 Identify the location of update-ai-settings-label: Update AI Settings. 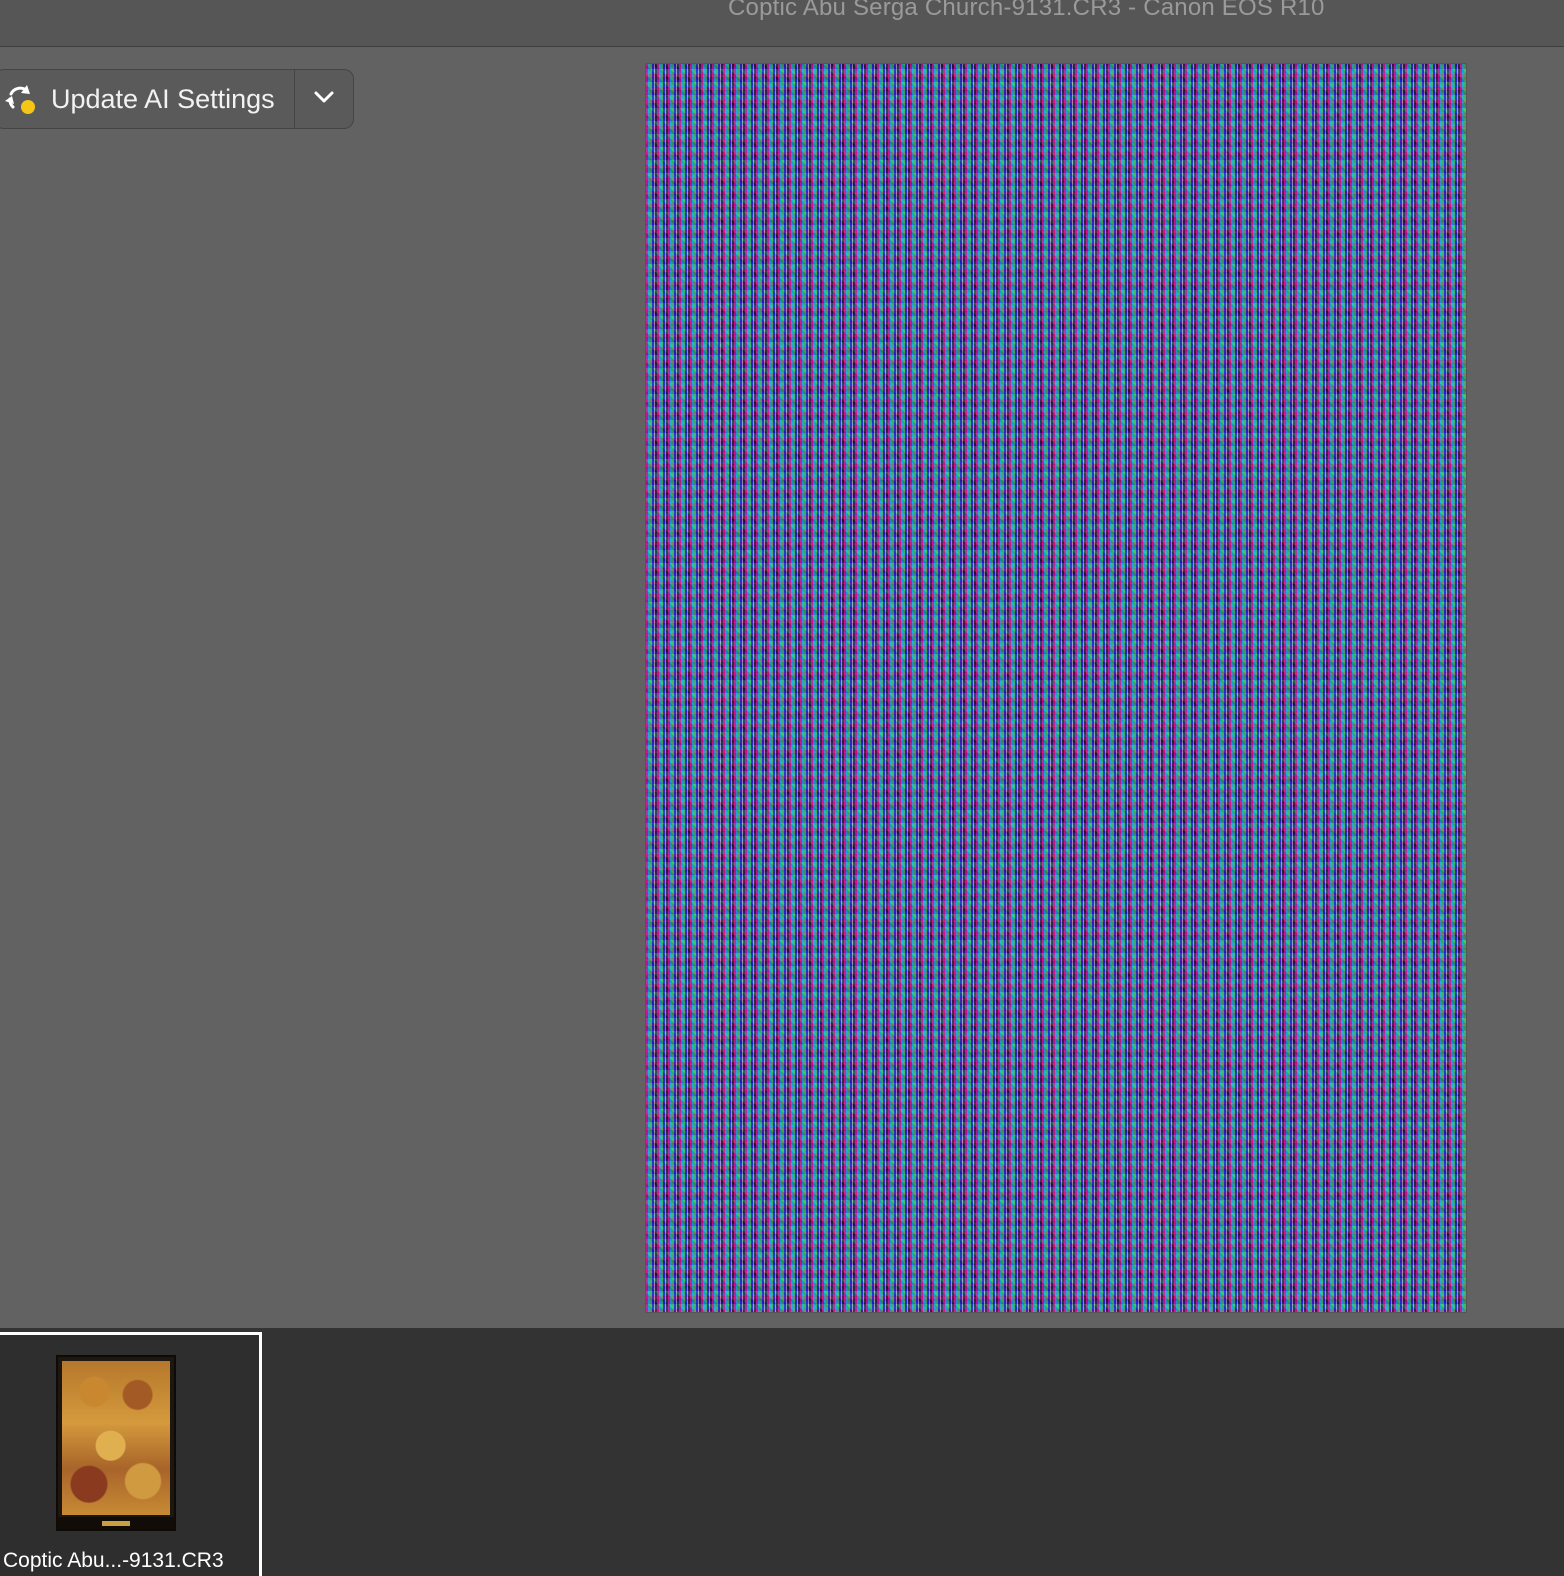
(163, 98).